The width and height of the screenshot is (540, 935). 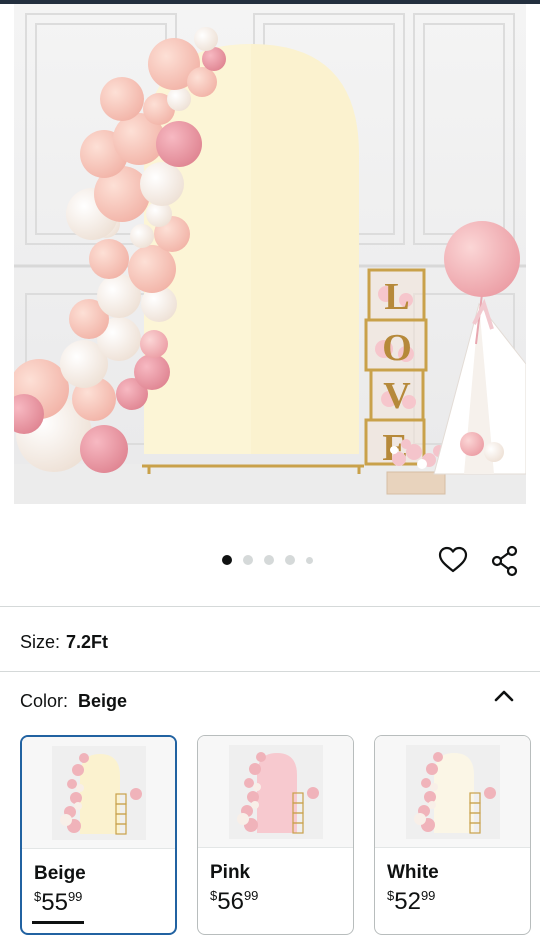 What do you see at coordinates (504, 696) in the screenshot?
I see `chevron-up-icon` at bounding box center [504, 696].